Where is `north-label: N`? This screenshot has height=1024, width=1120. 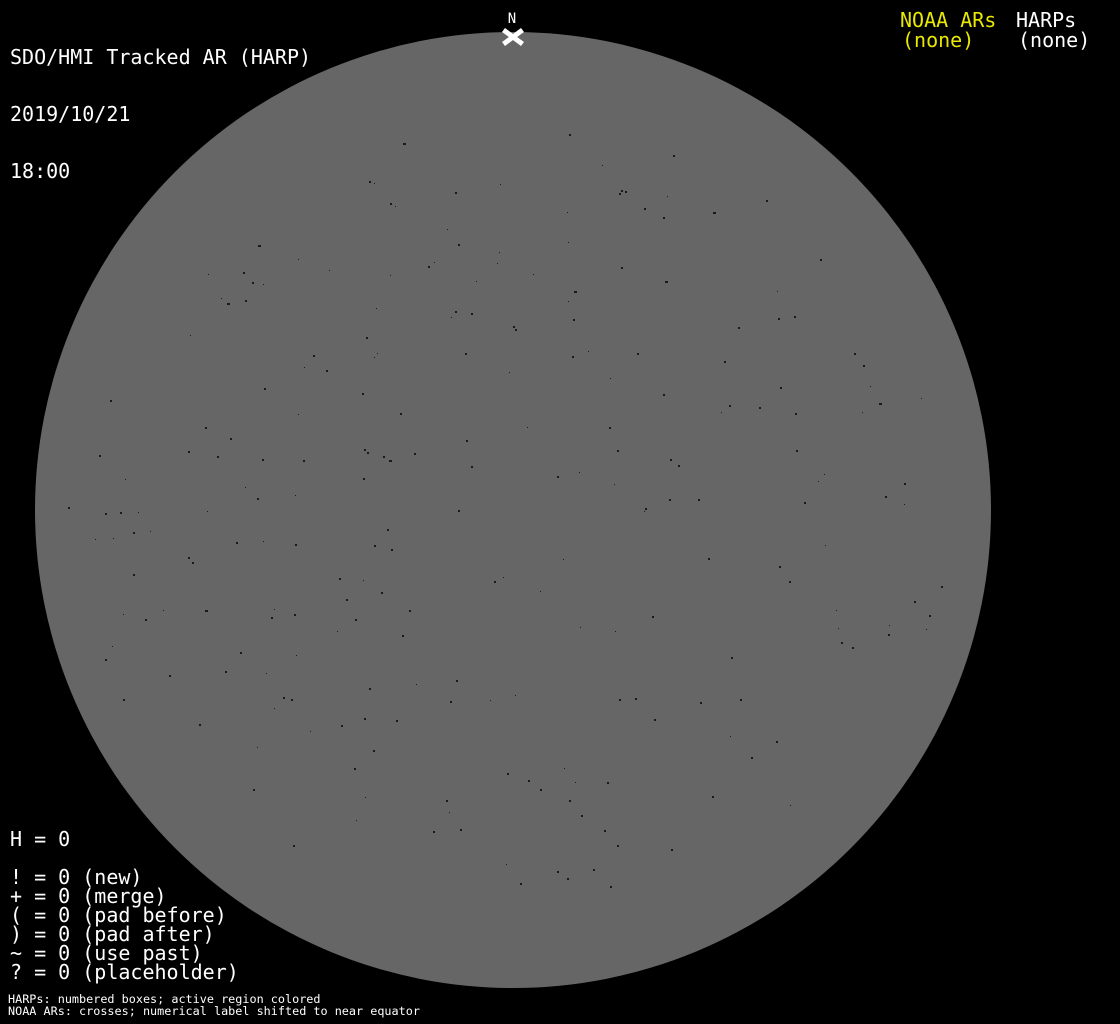 north-label: N is located at coordinates (512, 19).